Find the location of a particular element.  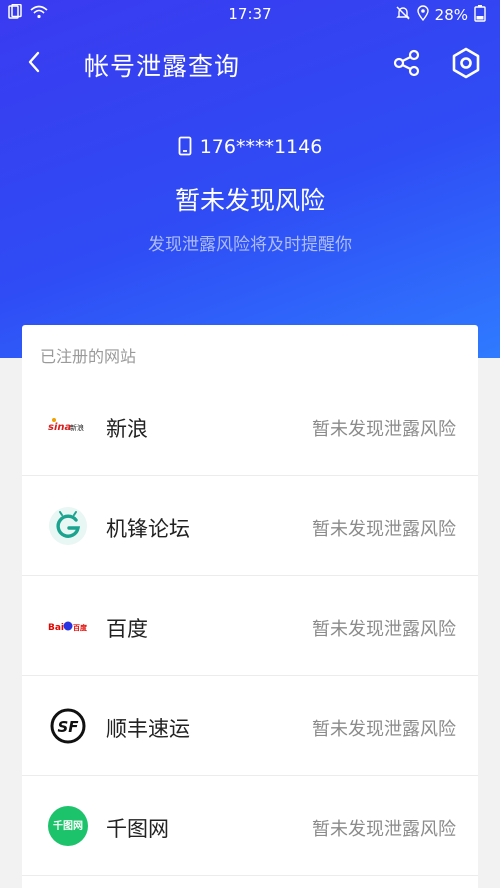

hexagon-settings-icon is located at coordinates (466, 65).